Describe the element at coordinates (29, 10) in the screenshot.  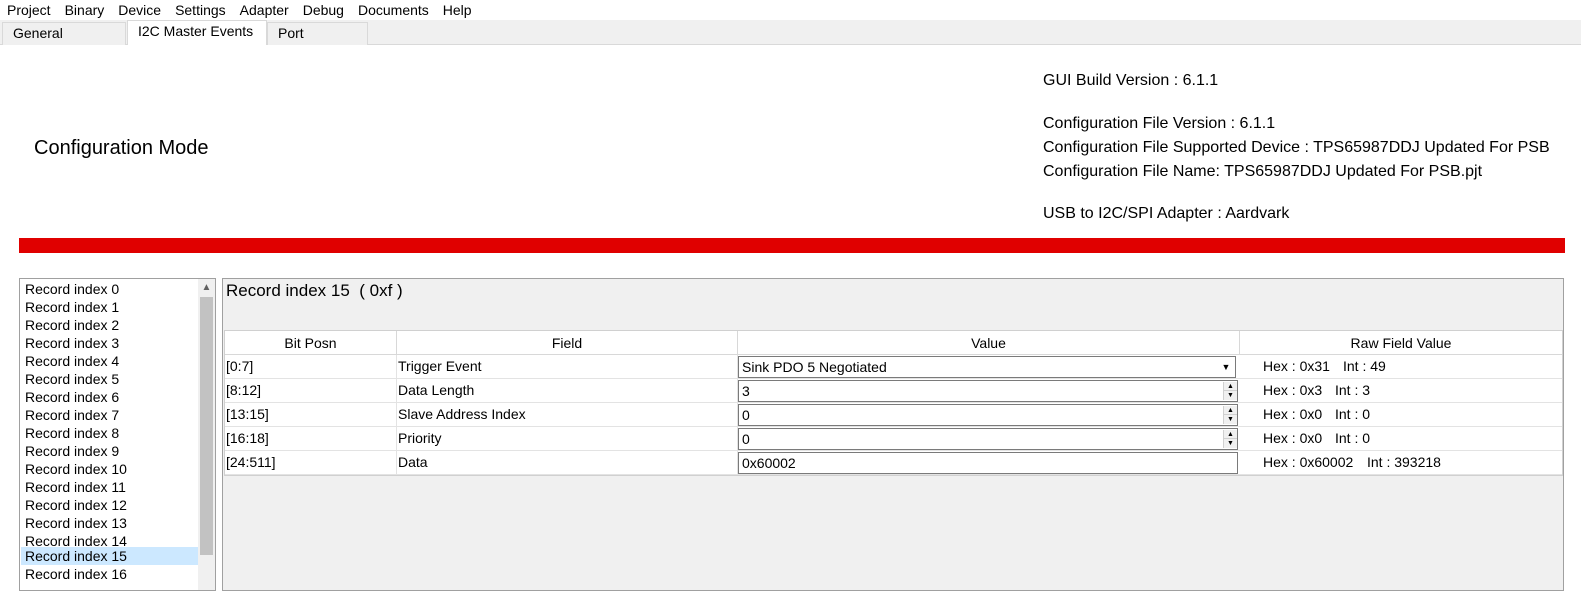
I see `menu-project: Project` at that location.